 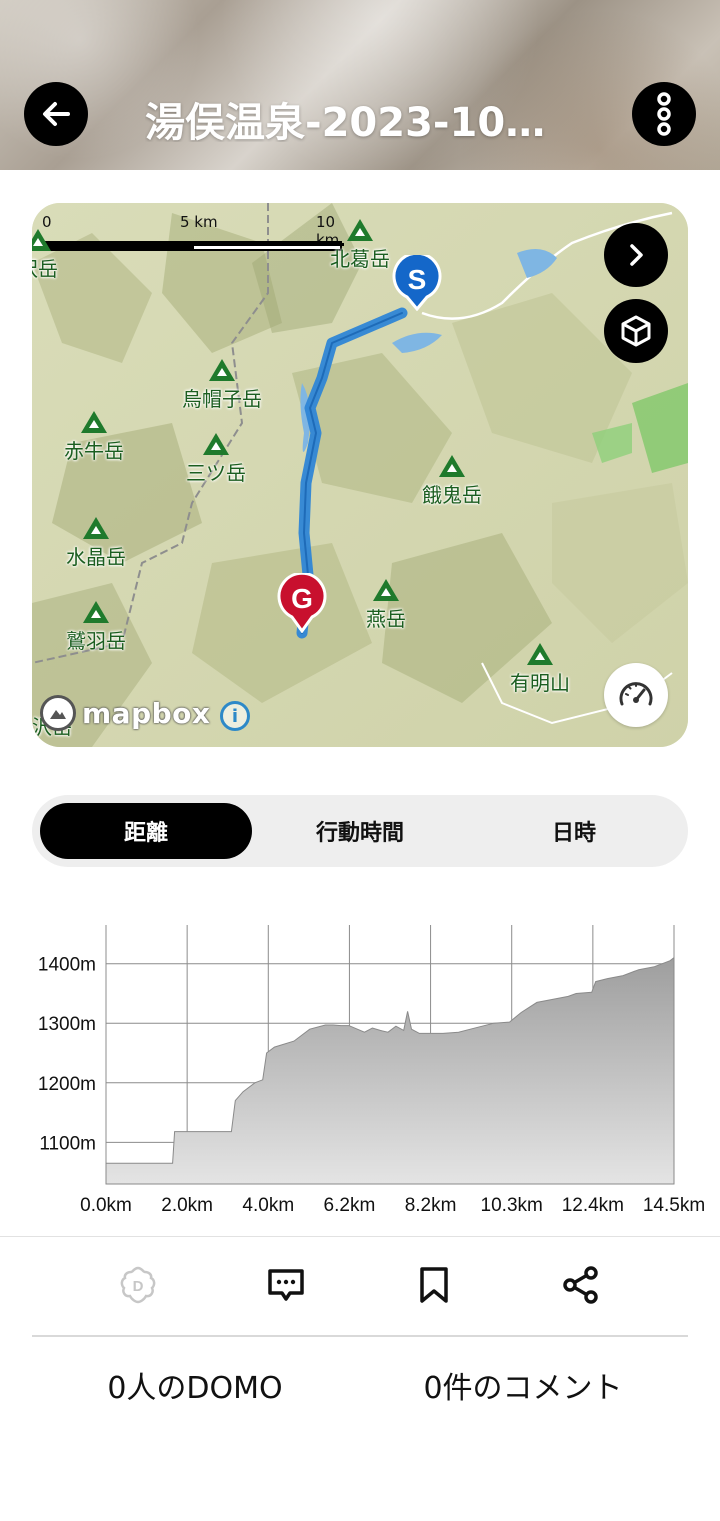 I want to click on svg-text: D, so click(x=138, y=1286).